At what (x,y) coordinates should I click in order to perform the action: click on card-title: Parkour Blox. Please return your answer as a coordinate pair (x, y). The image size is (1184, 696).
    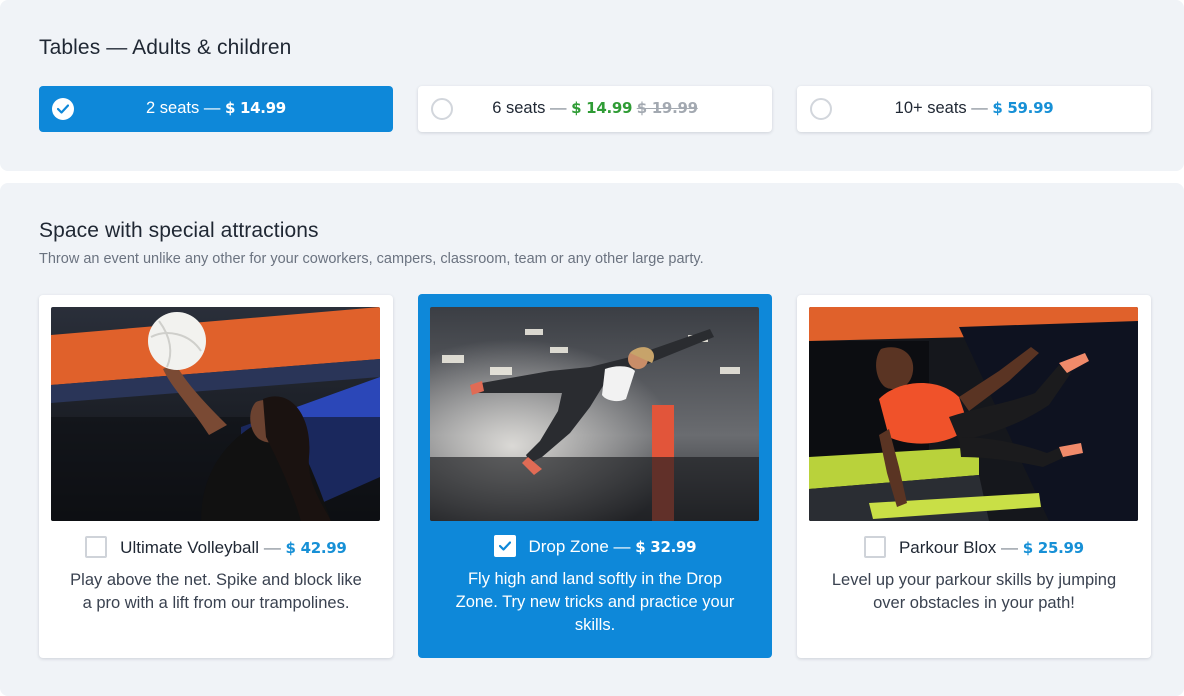
    Looking at the image, I should click on (947, 547).